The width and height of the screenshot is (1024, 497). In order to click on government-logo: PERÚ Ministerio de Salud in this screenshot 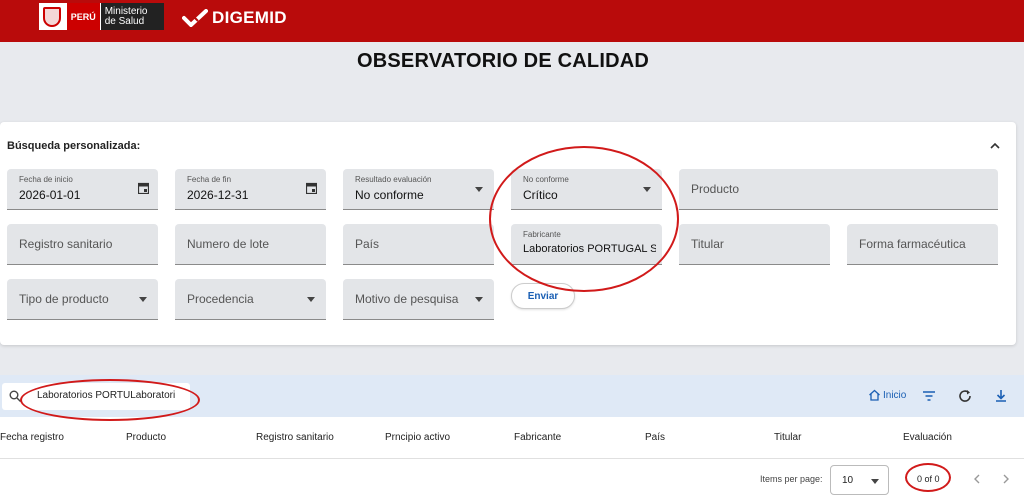, I will do `click(101, 16)`.